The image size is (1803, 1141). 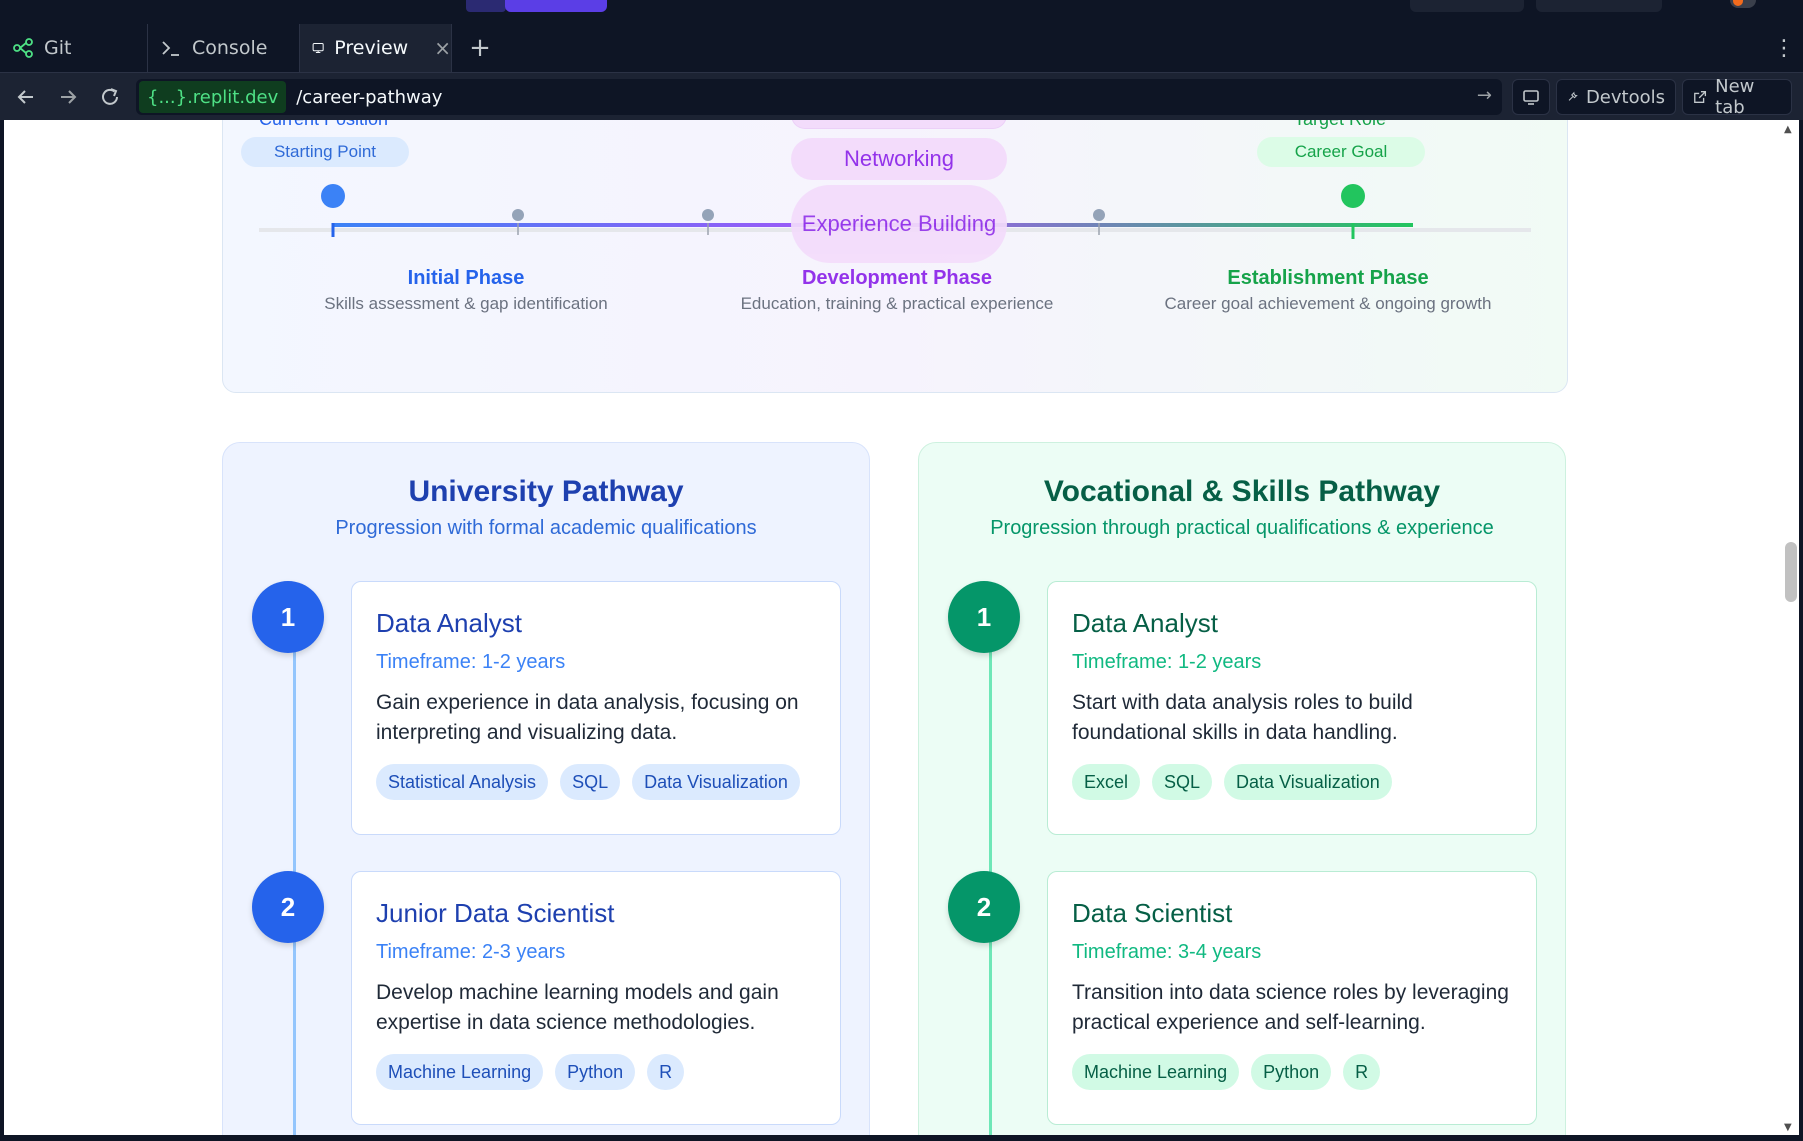 I want to click on pathway-title: Vocational & Skills Pathway, so click(x=1242, y=491).